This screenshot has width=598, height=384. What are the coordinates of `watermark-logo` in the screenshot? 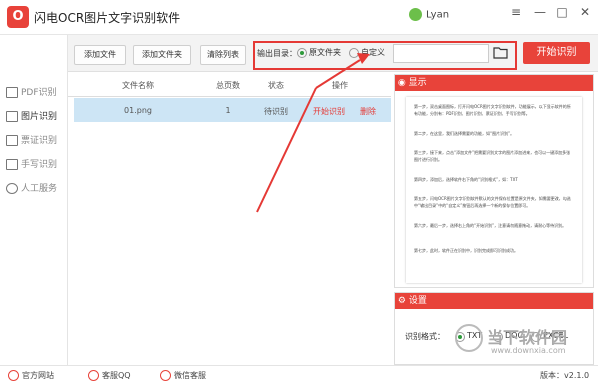 It's located at (469, 338).